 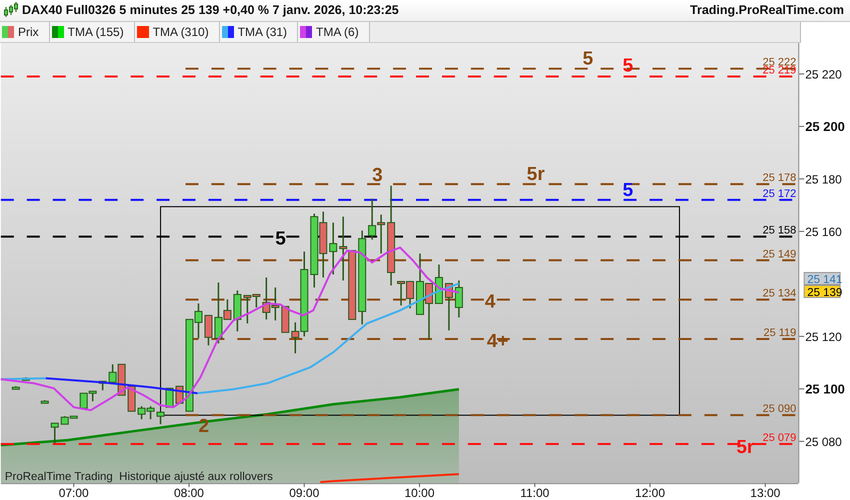 What do you see at coordinates (779, 178) in the screenshot?
I see `level-price-label: 25 178` at bounding box center [779, 178].